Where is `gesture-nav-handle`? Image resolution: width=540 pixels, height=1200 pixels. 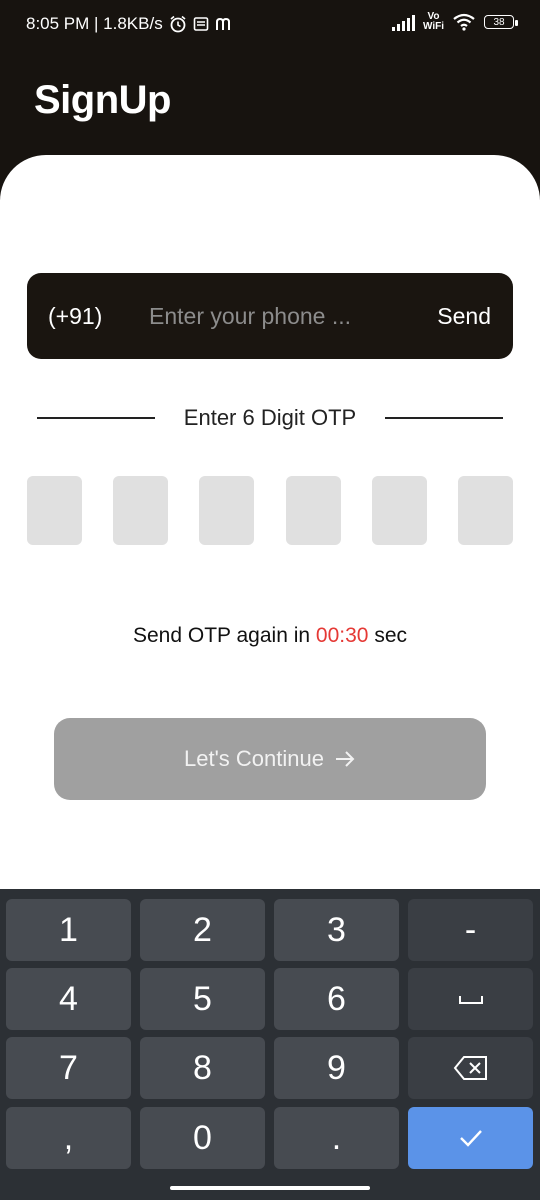
gesture-nav-handle is located at coordinates (270, 1188).